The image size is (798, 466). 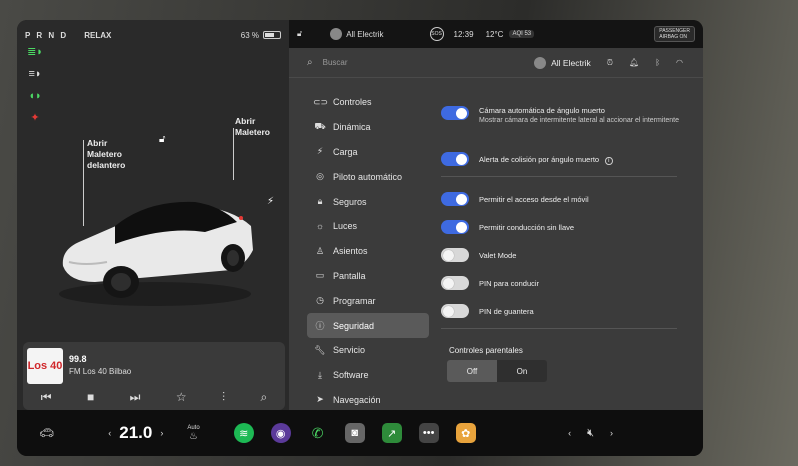 I want to click on navigation-icon: ➤, so click(x=320, y=399).